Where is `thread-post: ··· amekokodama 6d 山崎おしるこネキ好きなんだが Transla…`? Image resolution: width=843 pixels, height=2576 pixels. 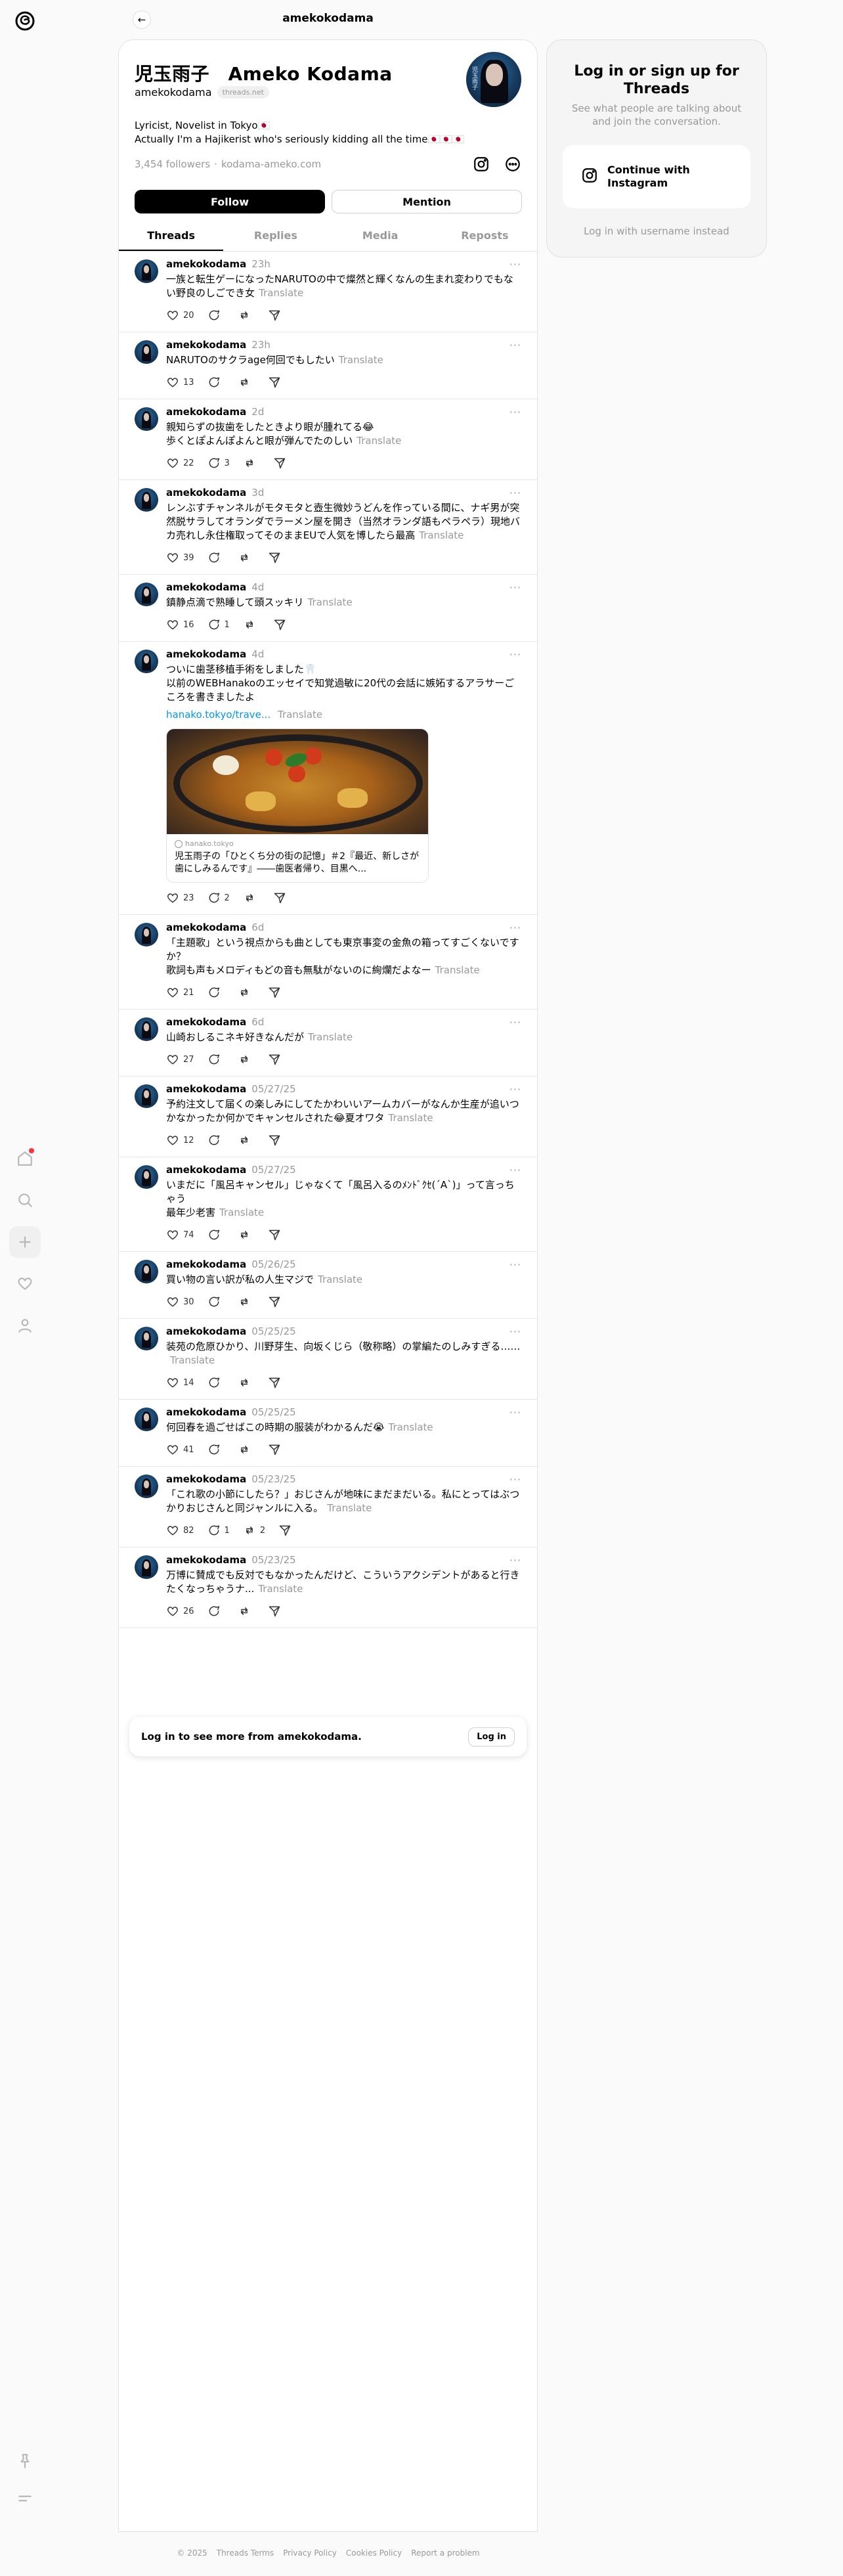
thread-post: ··· amekokodama 6d 山崎おしるこネキ好きなんだが Transla… is located at coordinates (328, 1043).